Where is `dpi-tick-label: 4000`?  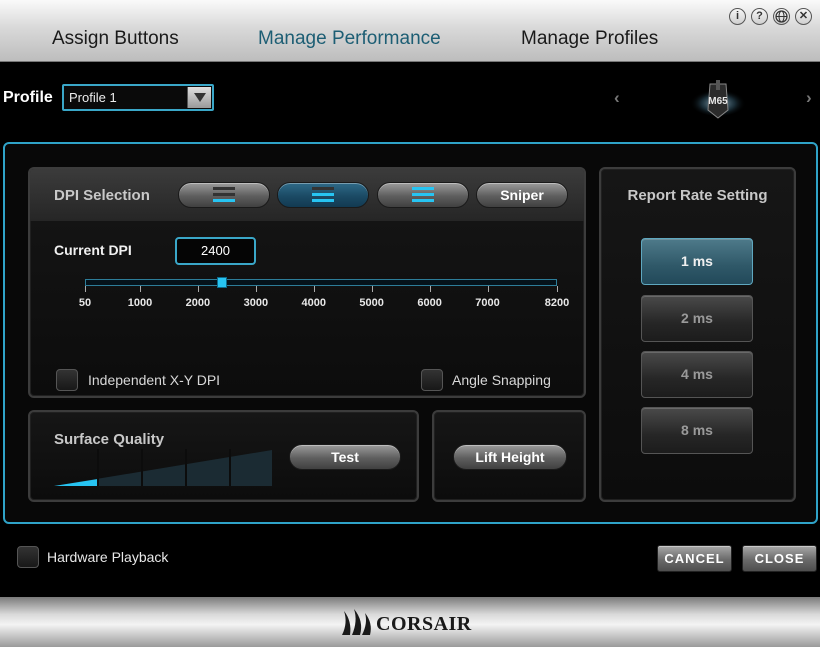 dpi-tick-label: 4000 is located at coordinates (313, 303).